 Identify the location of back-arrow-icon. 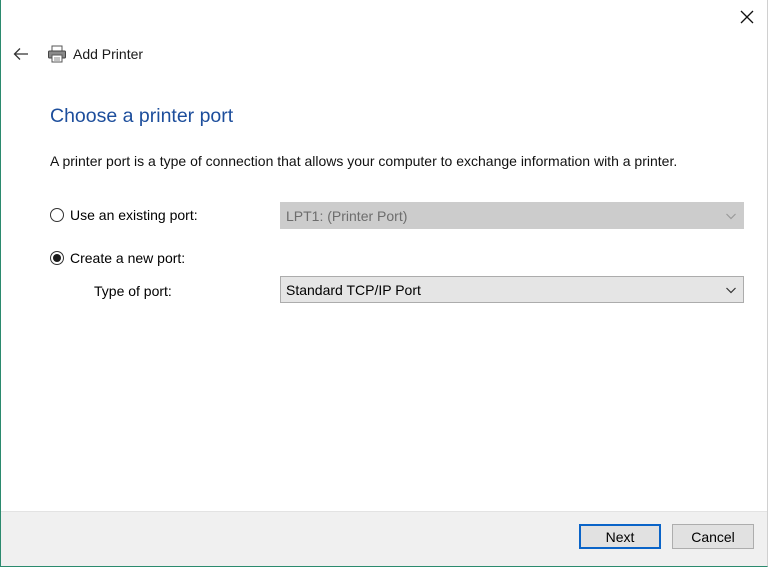
(20, 54).